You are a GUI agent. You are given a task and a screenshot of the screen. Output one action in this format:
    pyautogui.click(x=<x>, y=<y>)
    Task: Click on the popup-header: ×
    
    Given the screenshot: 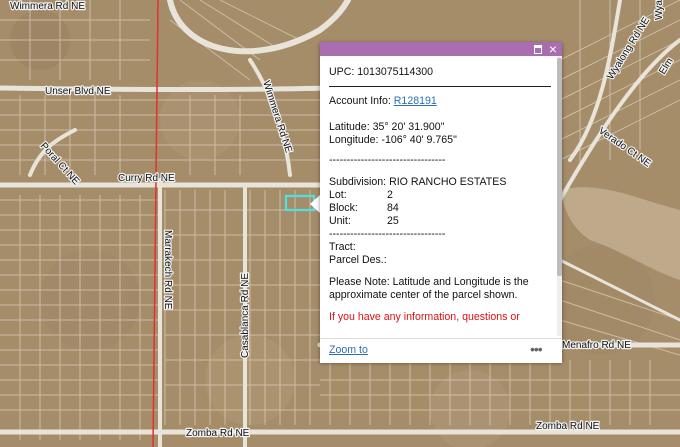 What is the action you would take?
    pyautogui.click(x=441, y=49)
    